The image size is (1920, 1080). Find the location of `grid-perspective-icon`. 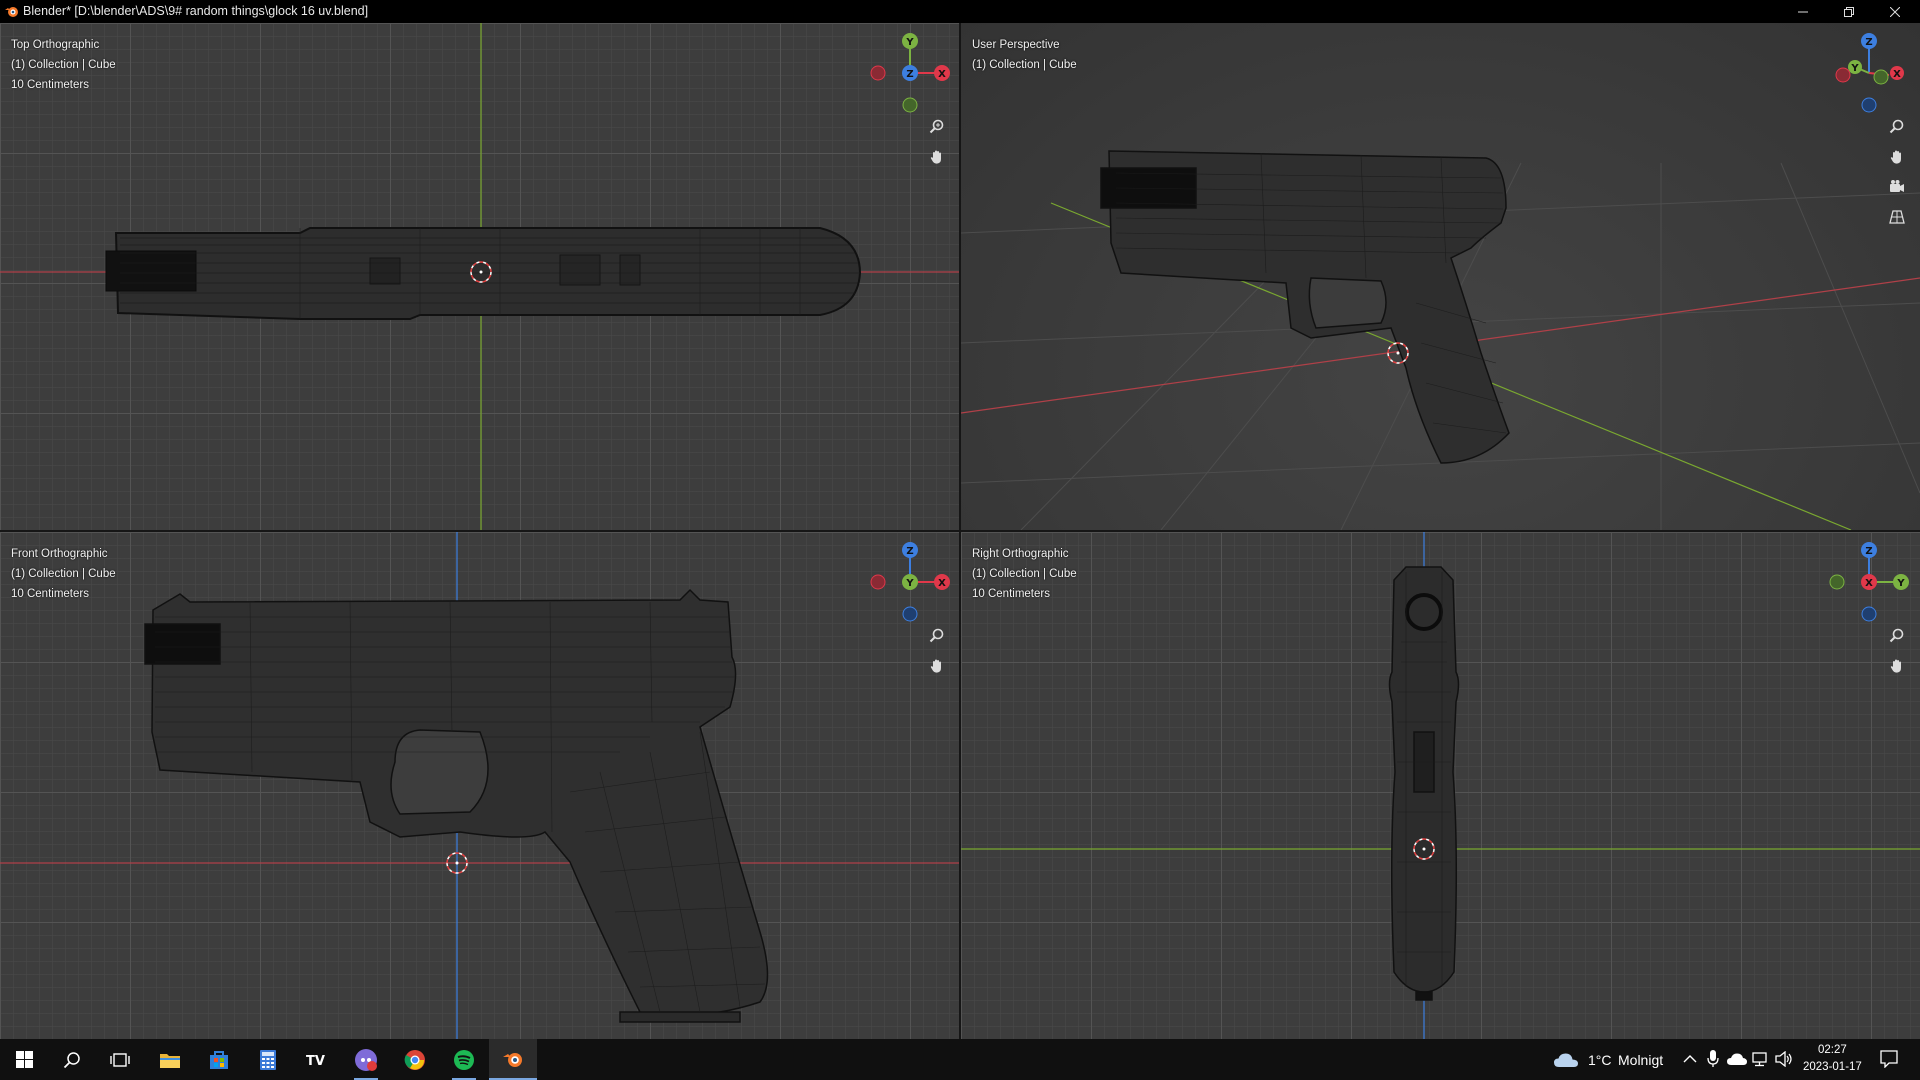

grid-perspective-icon is located at coordinates (1897, 217).